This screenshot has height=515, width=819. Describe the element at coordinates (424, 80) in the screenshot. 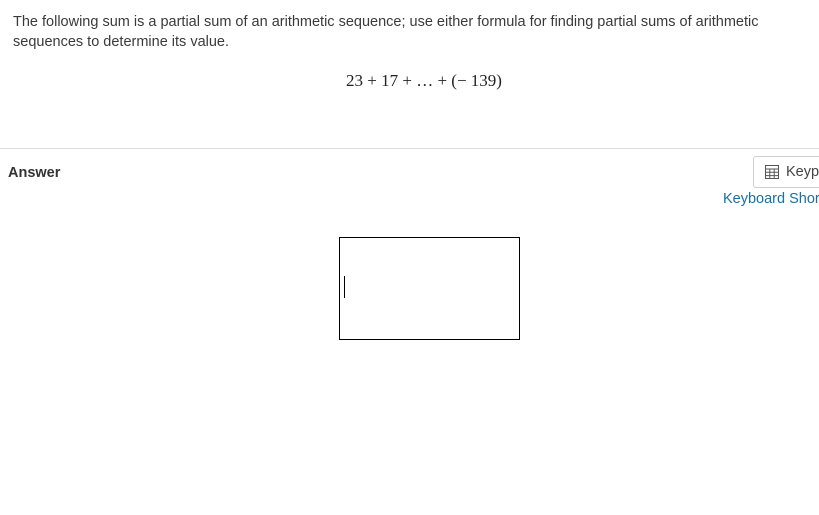

I see `math-expression: 23 + 17 + … + (− 139)` at that location.